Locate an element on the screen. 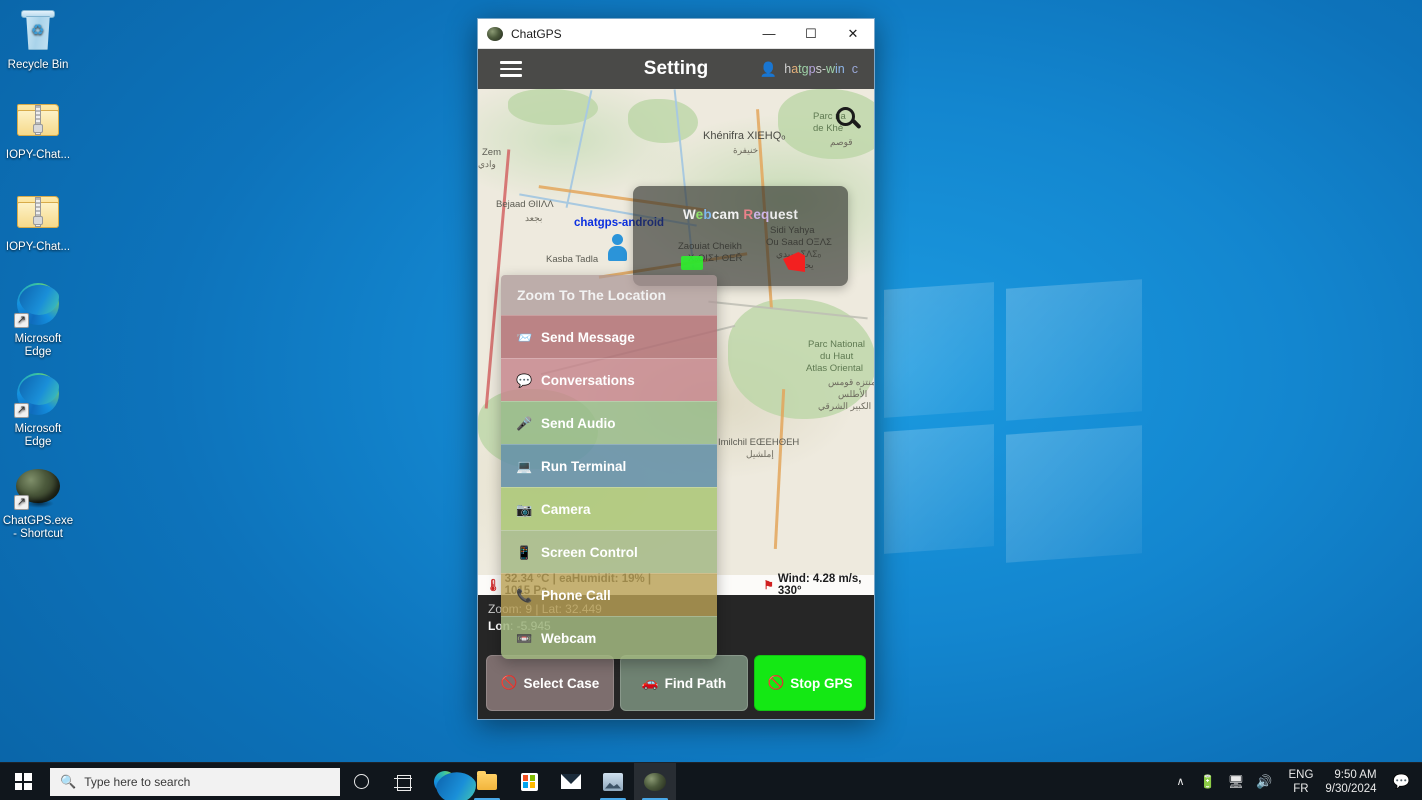  webcam-request-dialog: Webcam Request is located at coordinates (740, 236).